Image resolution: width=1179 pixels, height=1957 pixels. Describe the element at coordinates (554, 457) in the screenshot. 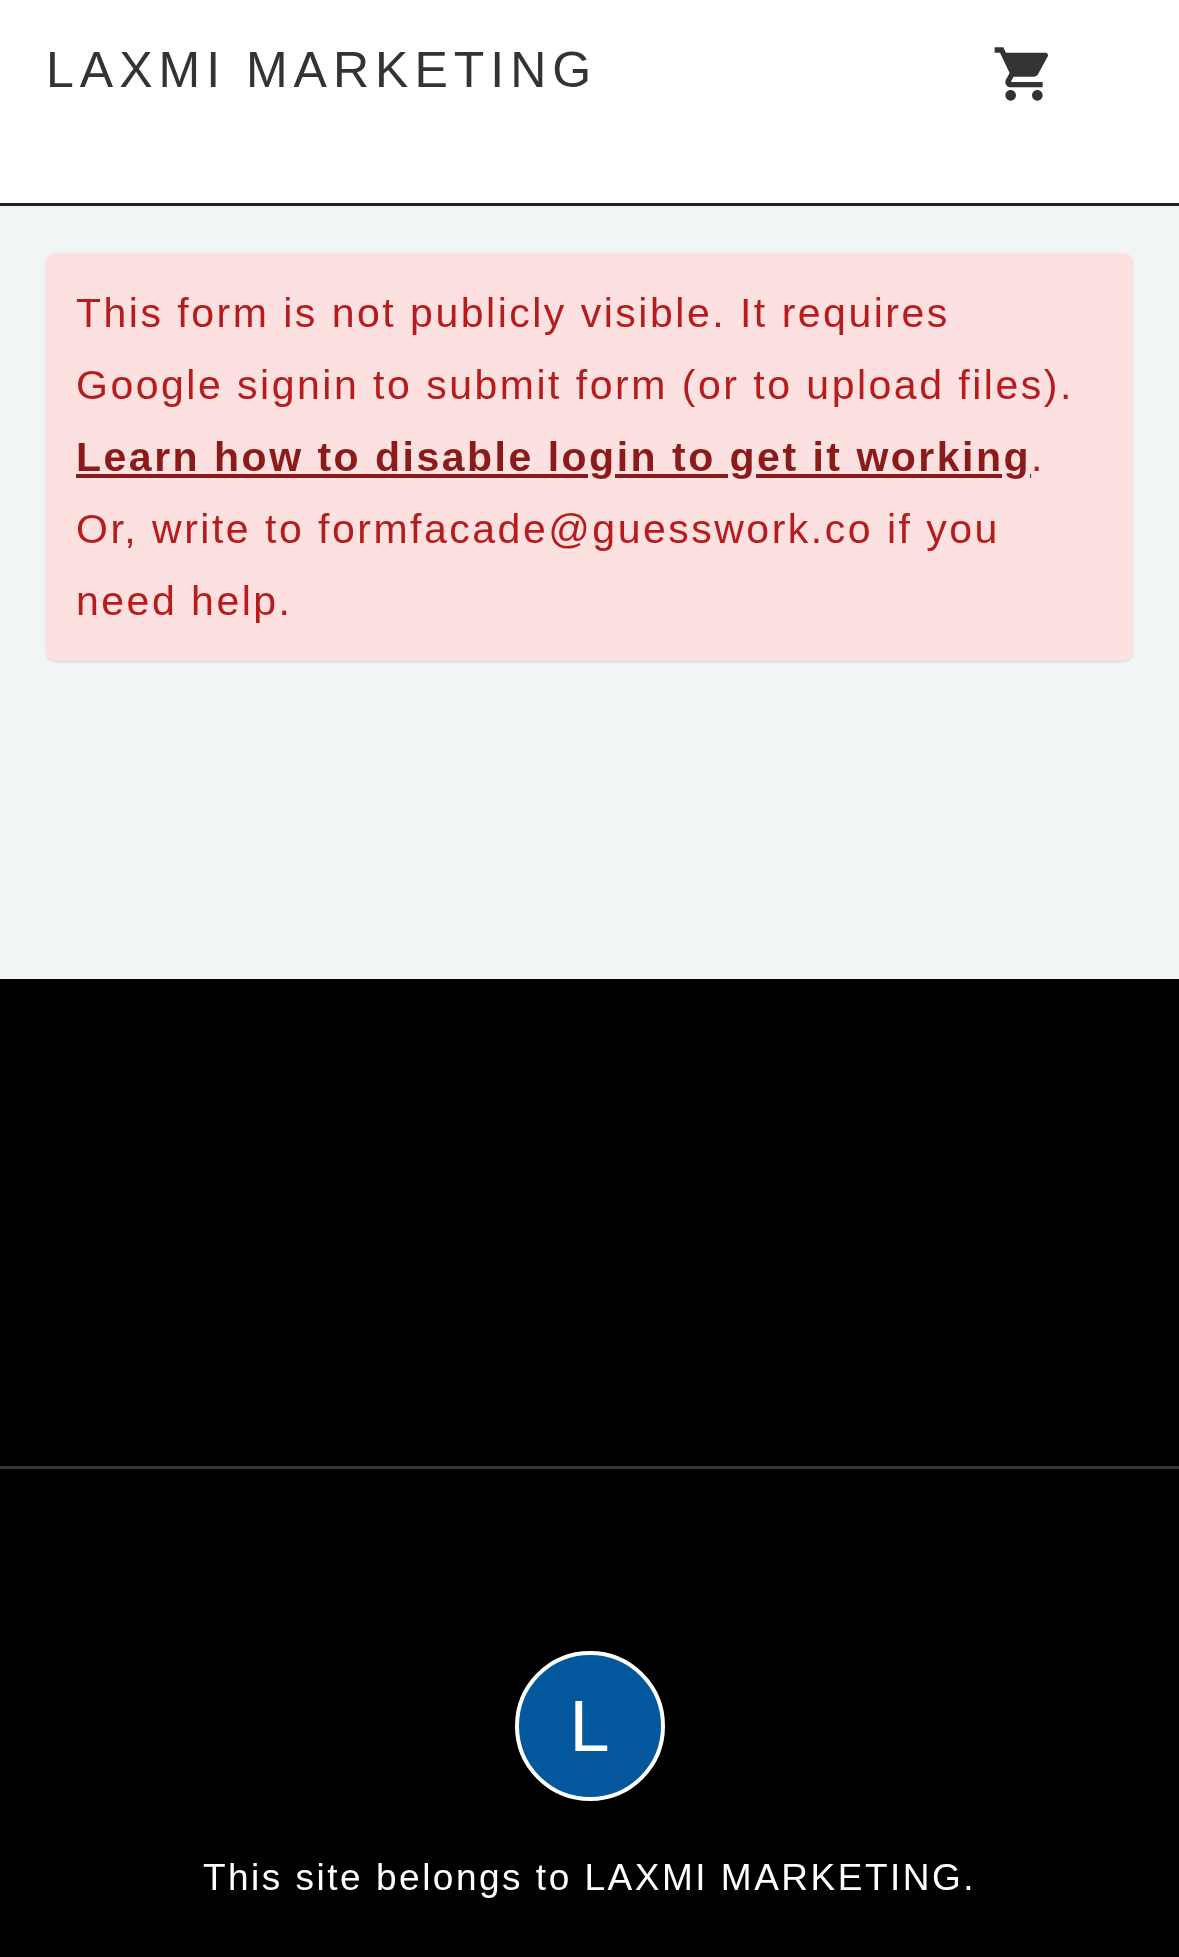

I see `help-link: Learn how to disable login to get it working` at that location.